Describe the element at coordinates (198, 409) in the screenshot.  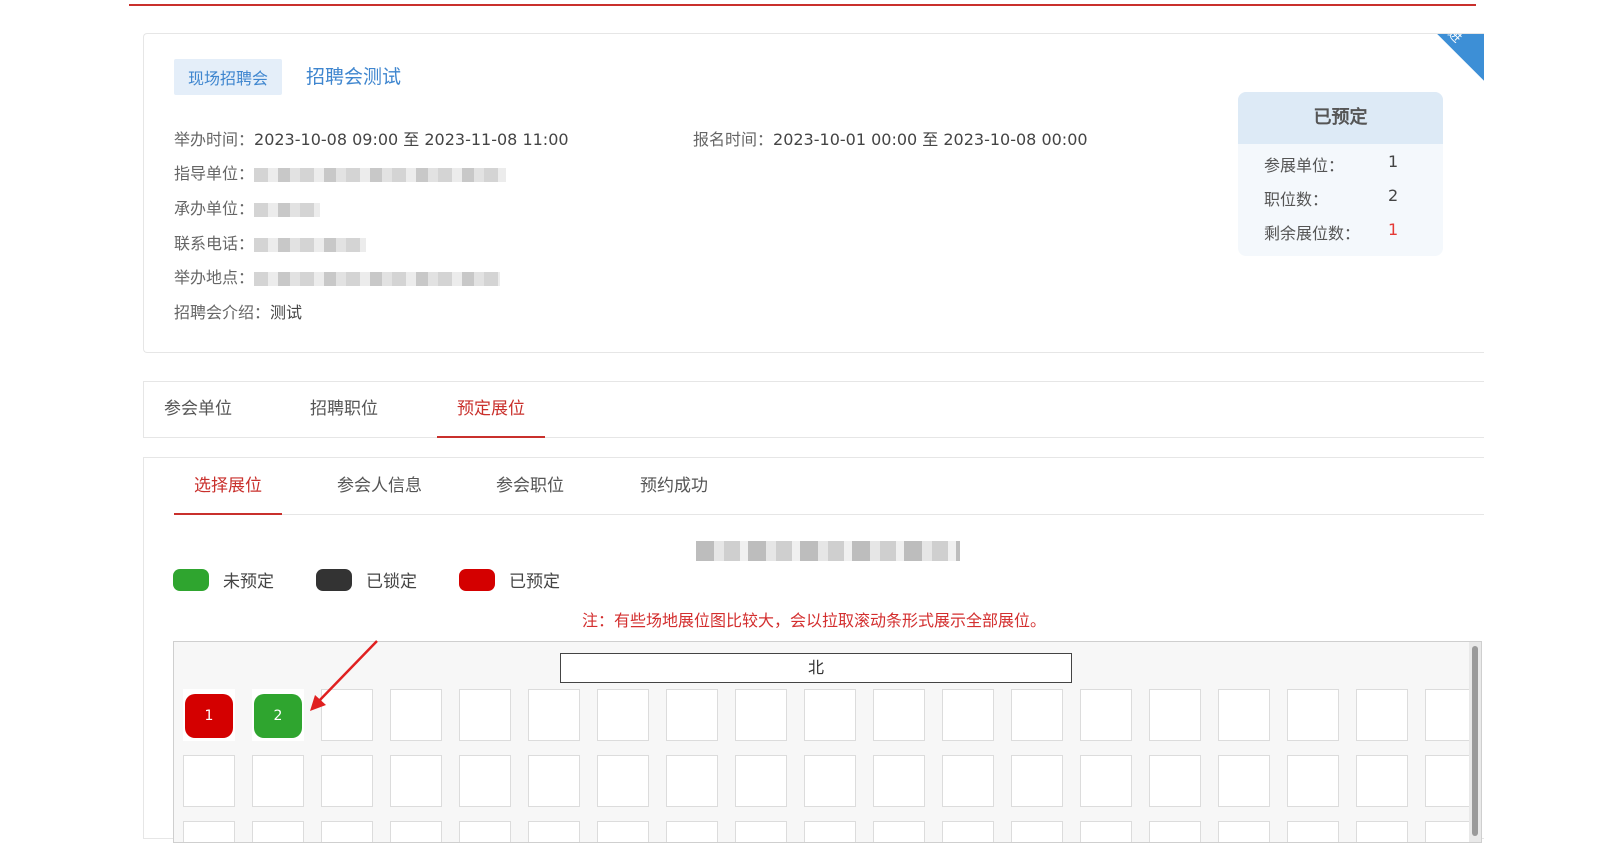
I see `tab-exhibitors: 参会单位` at that location.